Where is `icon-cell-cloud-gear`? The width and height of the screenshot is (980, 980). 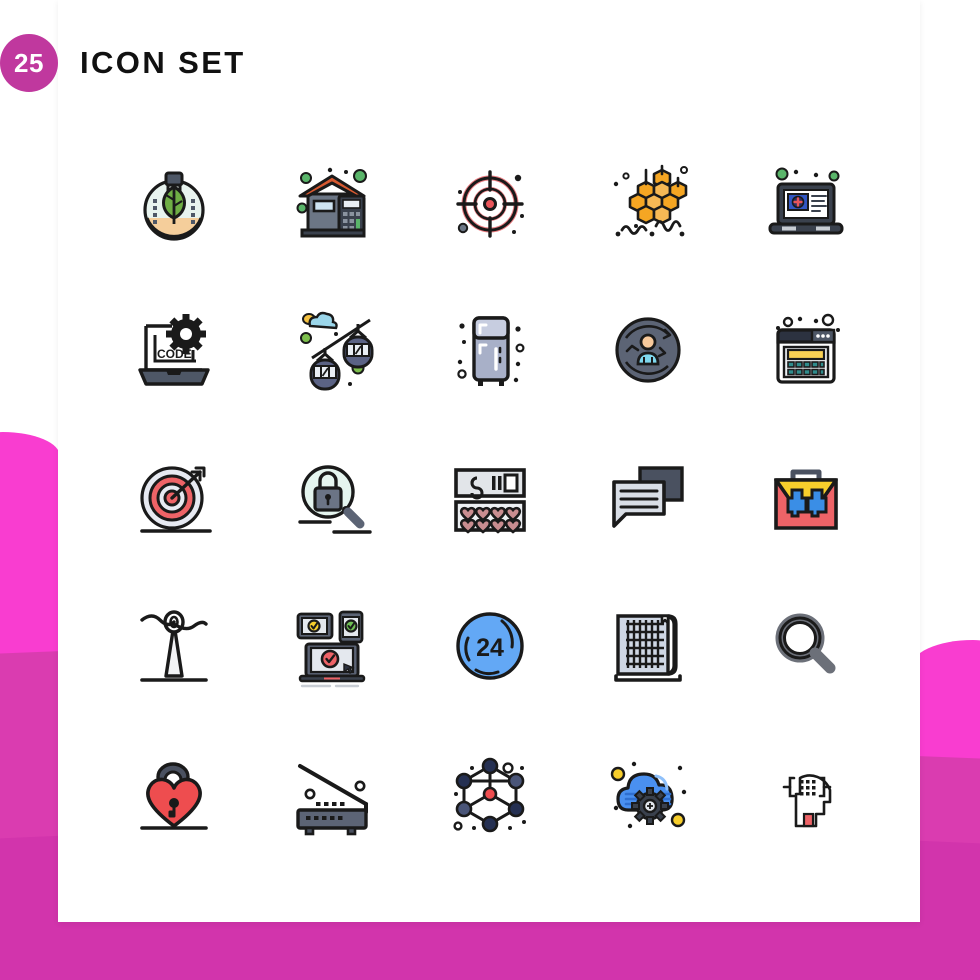
icon-cell-cloud-gear is located at coordinates (648, 794).